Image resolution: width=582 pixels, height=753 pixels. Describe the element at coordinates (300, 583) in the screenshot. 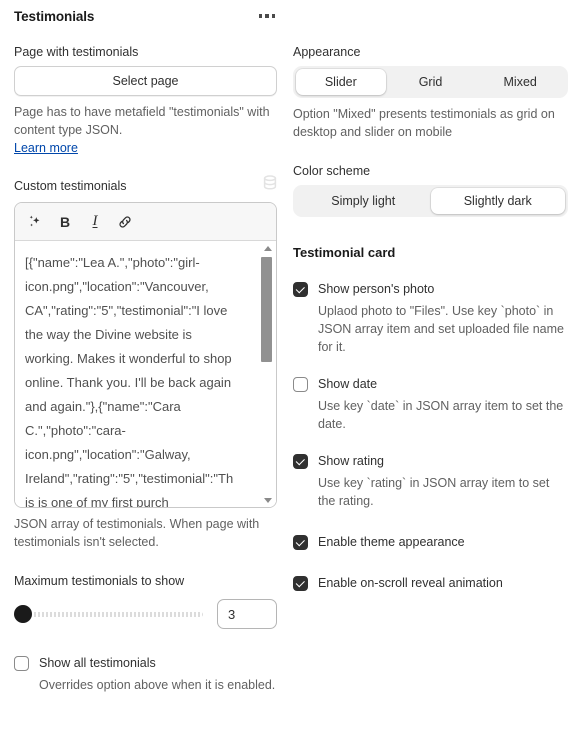

I see `enable-onscroll-reveal-checkbox` at that location.